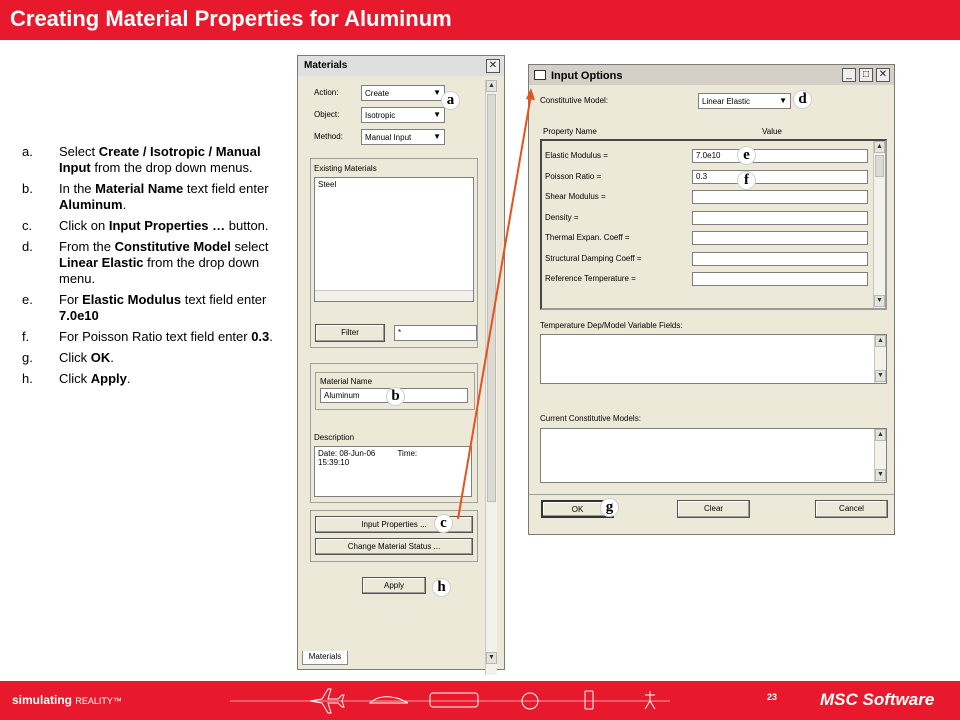 This screenshot has width=960, height=720. Describe the element at coordinates (530, 94) in the screenshot. I see `arrow-head-icon` at that location.